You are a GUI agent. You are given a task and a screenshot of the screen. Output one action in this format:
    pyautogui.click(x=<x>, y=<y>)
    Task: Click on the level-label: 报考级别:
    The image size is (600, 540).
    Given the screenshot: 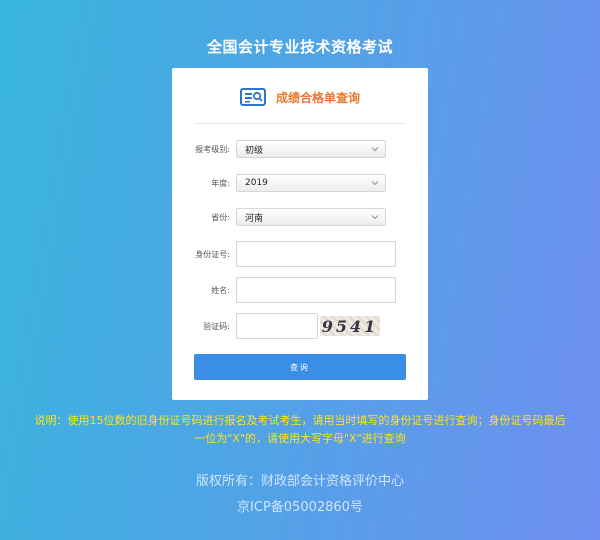 What is the action you would take?
    pyautogui.click(x=212, y=149)
    